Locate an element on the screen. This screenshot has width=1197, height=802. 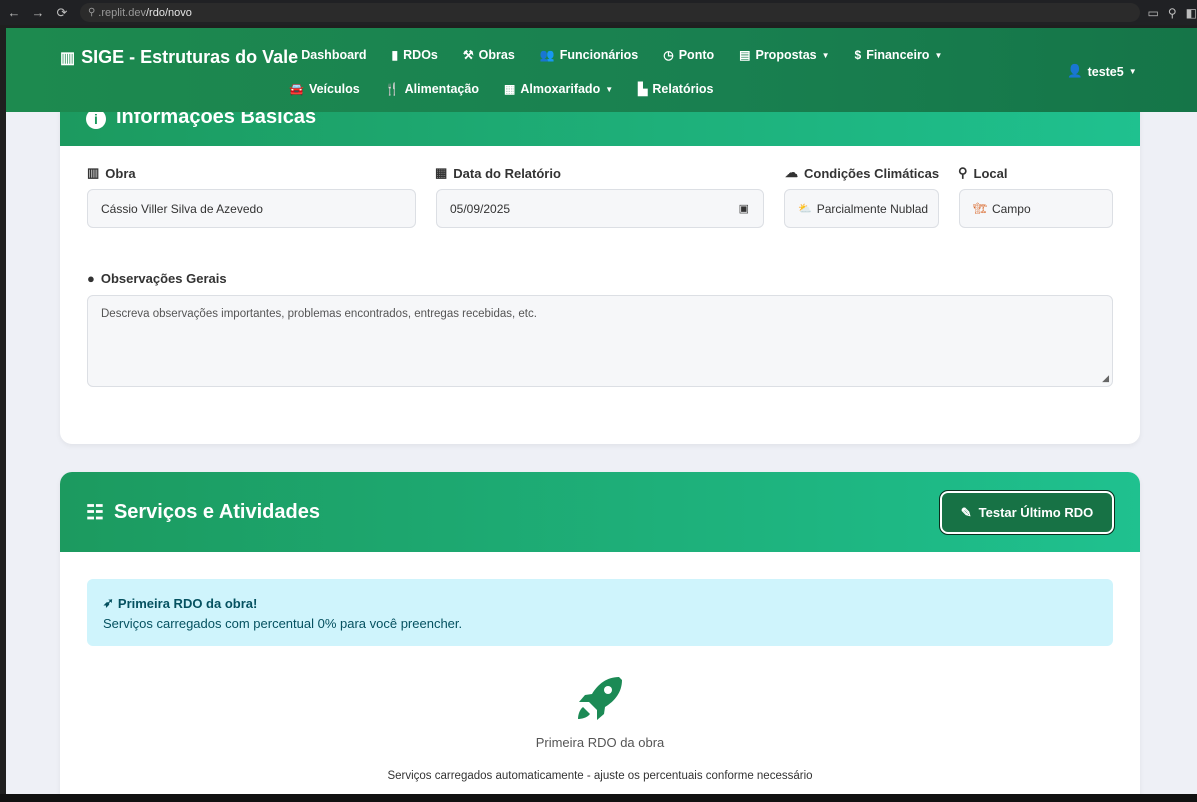
local-label: ⚲ Local is located at coordinates (983, 173).